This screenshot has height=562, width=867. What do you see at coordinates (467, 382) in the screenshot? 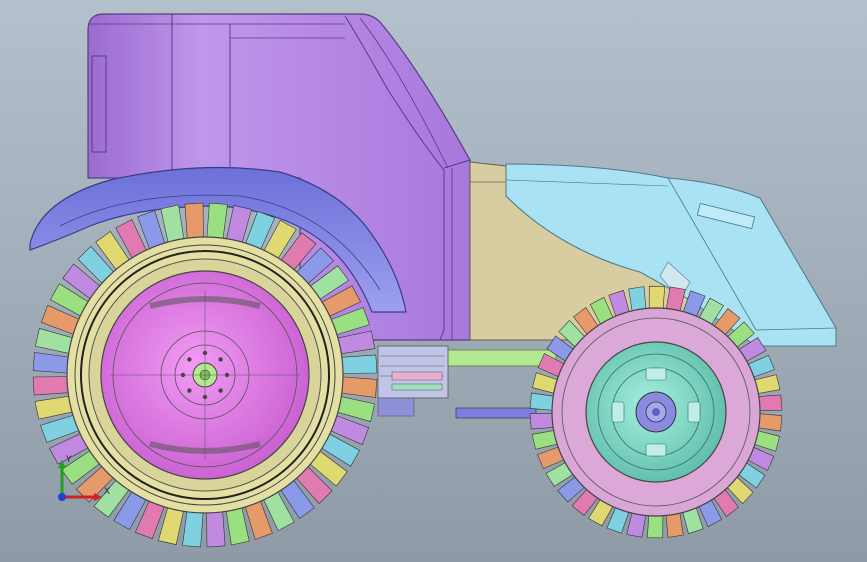
I see `chassis-frame` at bounding box center [467, 382].